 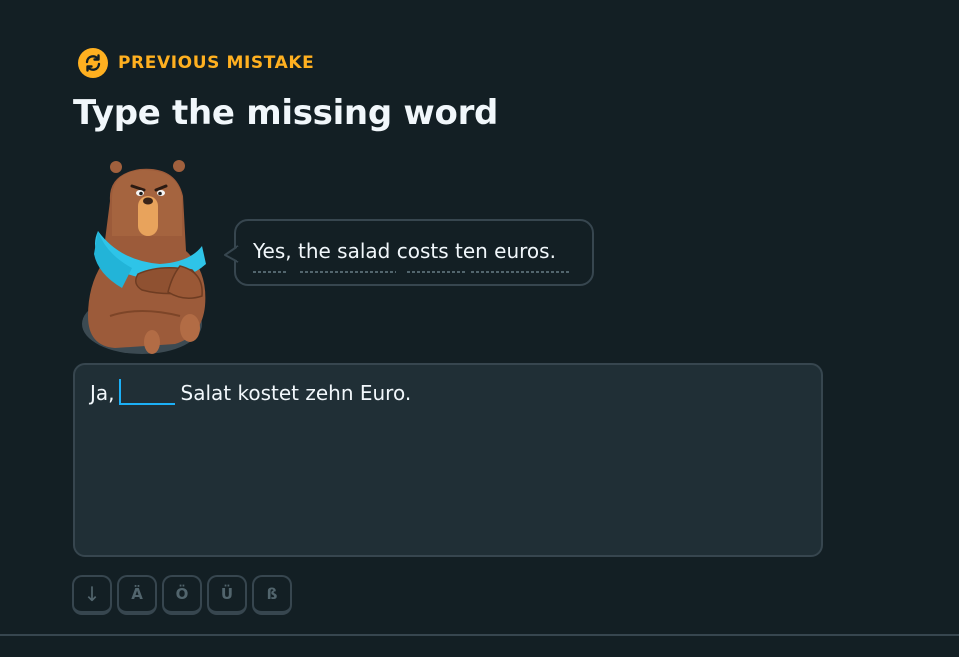 I want to click on sentence-prefix: Ja,, so click(x=102, y=393).